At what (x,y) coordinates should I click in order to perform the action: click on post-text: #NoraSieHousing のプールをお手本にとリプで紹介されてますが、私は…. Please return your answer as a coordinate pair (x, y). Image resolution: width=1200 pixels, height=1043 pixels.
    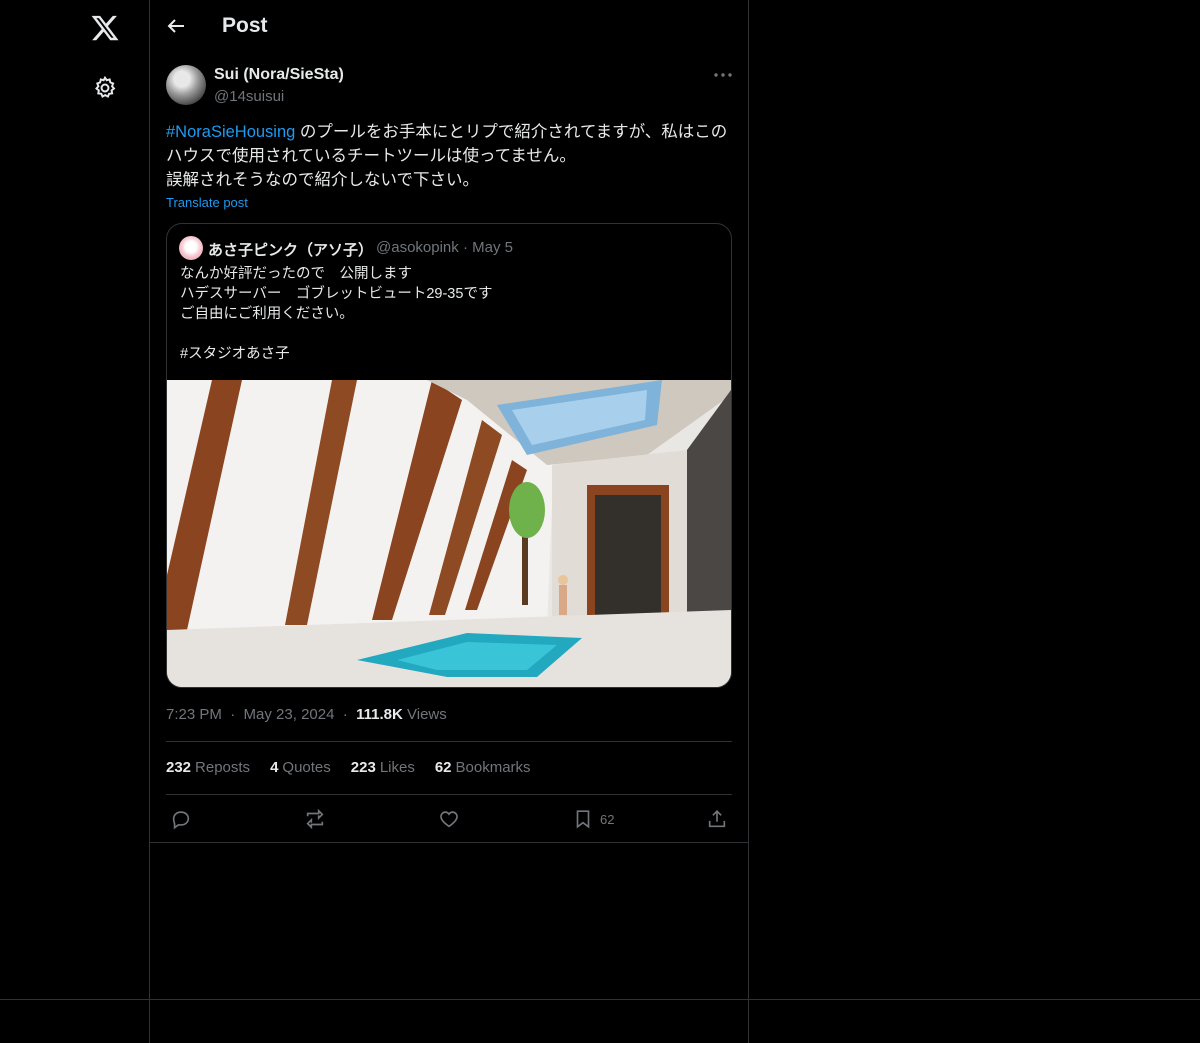
    Looking at the image, I should click on (451, 156).